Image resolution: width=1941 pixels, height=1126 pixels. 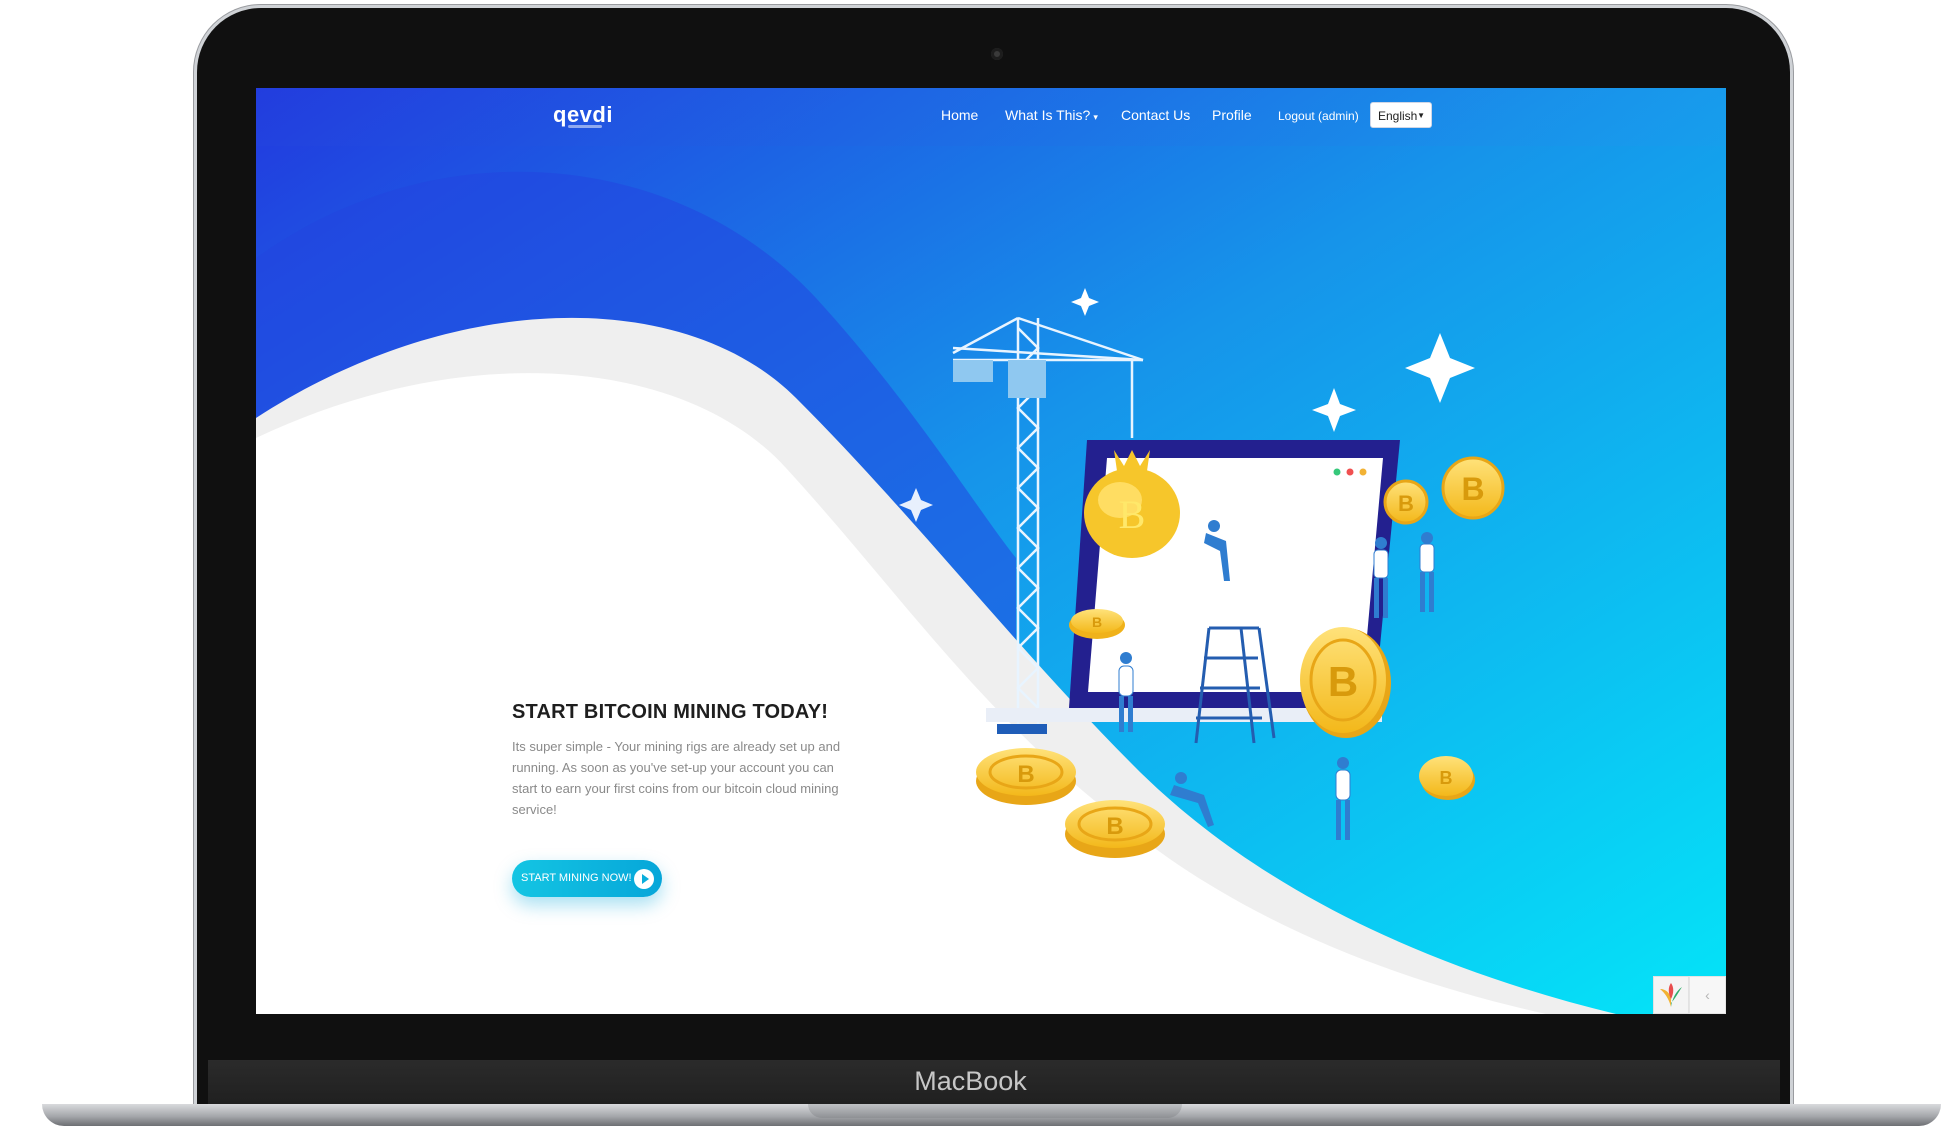 What do you see at coordinates (995, 1111) in the screenshot?
I see `laptop-notch` at bounding box center [995, 1111].